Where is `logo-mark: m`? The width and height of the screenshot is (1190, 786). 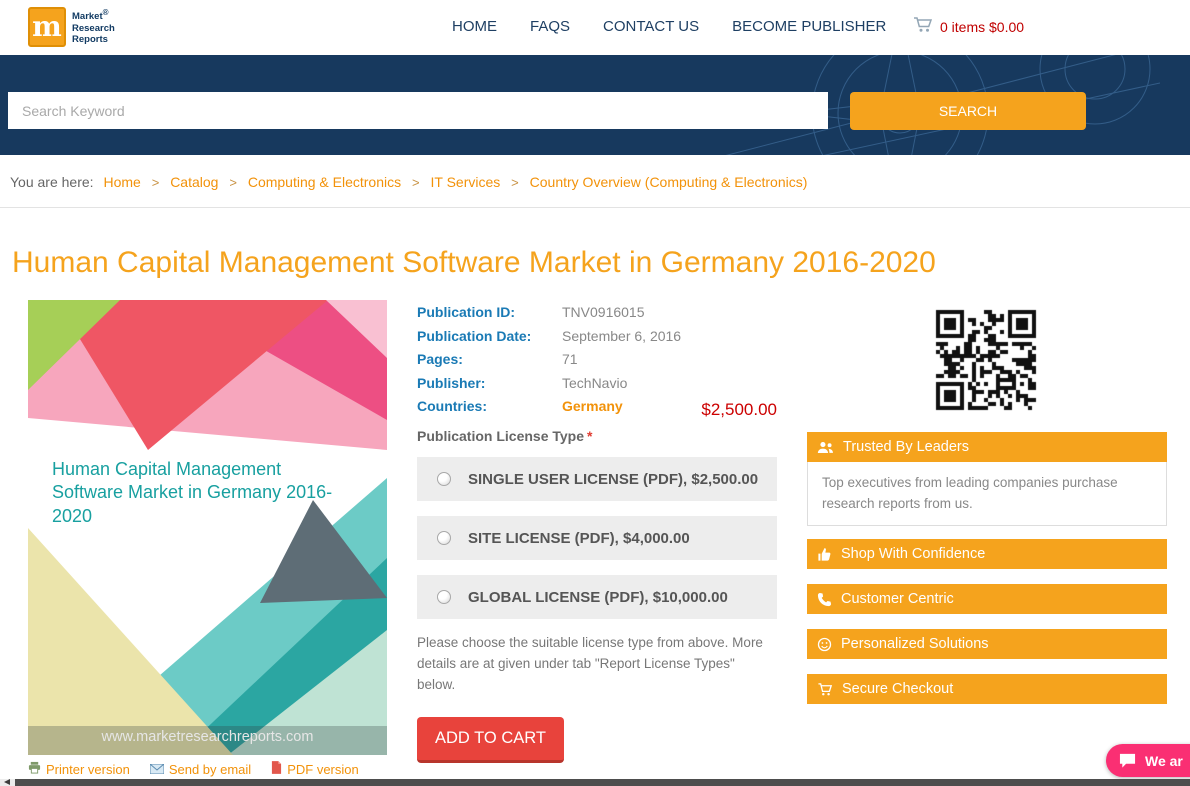
logo-mark: m is located at coordinates (47, 27).